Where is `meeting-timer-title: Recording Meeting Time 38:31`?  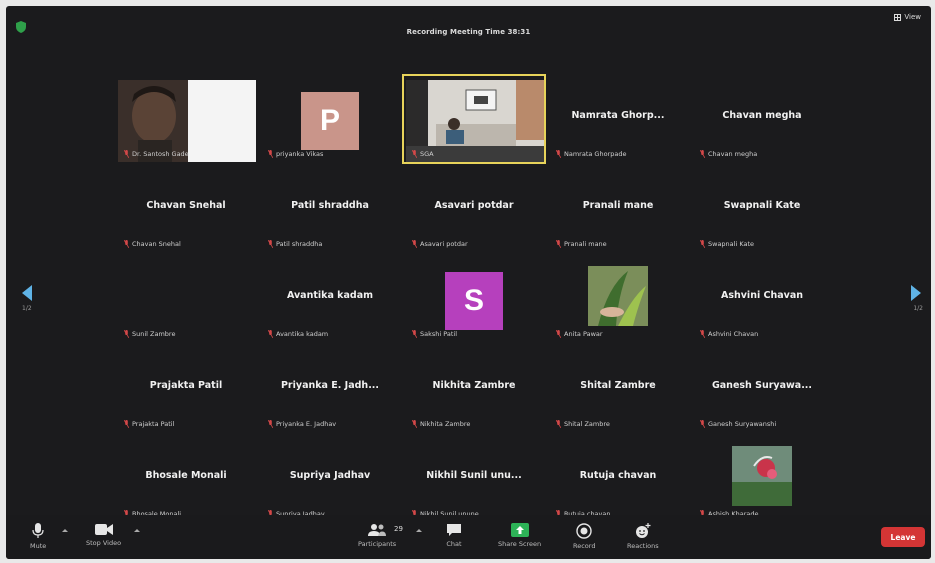
meeting-timer-title: Recording Meeting Time 38:31 is located at coordinates (468, 32).